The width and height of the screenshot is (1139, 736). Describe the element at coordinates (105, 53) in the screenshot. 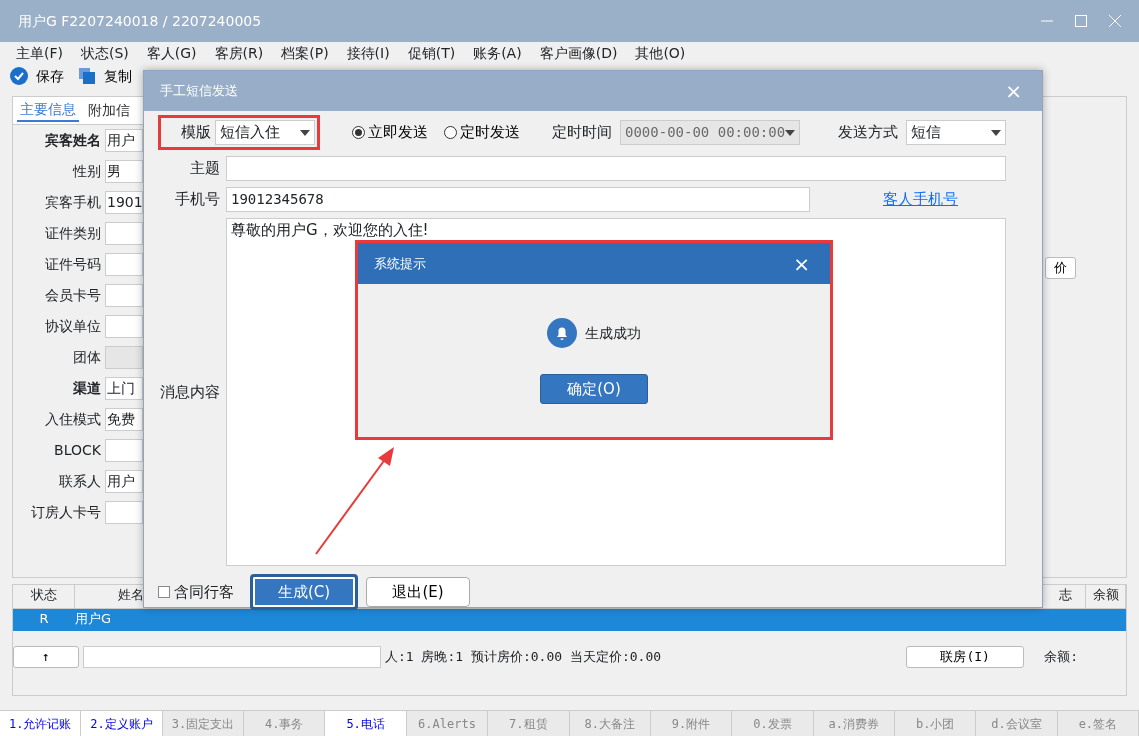

I see `menu-item: 状态(S)` at that location.